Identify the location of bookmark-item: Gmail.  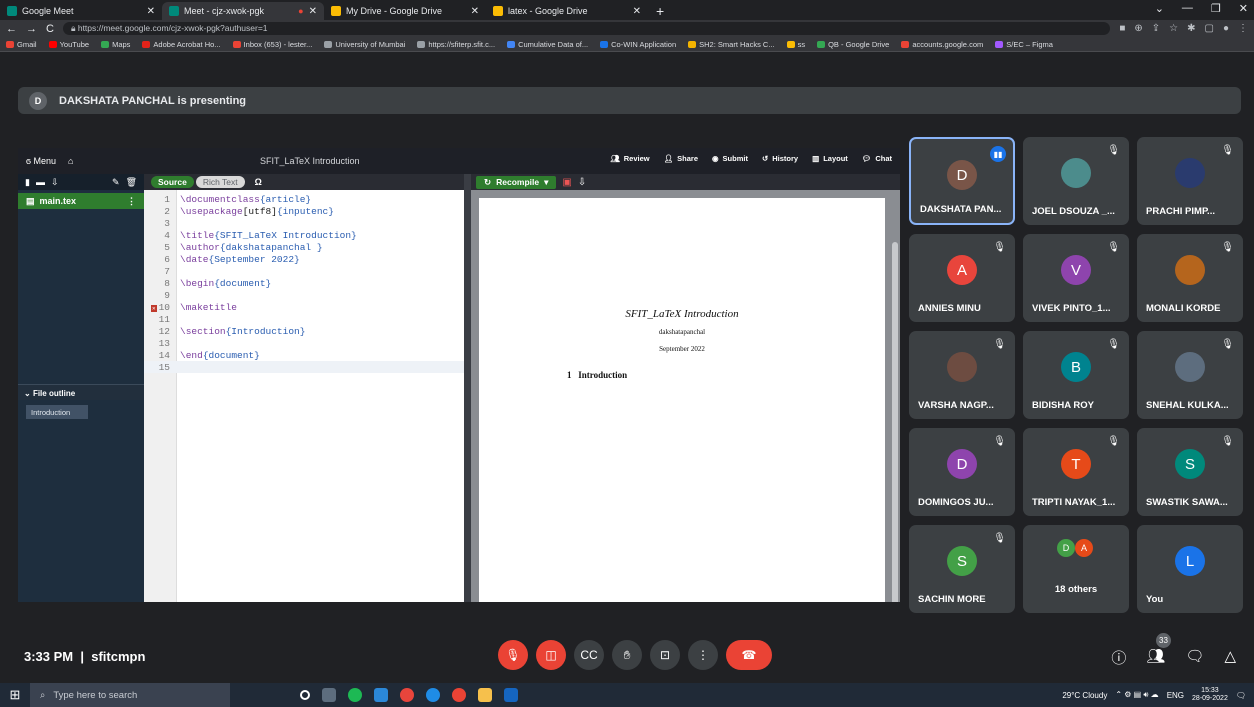
(21, 44).